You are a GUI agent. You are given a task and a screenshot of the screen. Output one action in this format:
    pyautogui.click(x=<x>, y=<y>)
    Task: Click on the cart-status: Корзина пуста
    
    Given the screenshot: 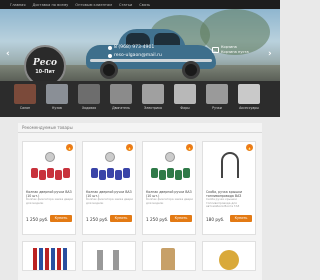 What is the action you would take?
    pyautogui.click(x=235, y=52)
    